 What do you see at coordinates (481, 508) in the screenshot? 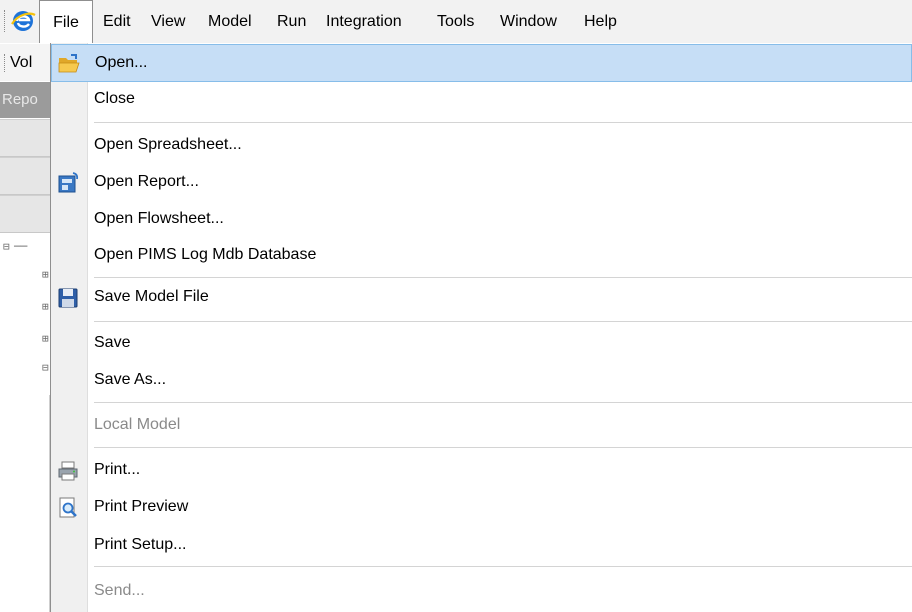
I see `menu-item-print-preview: Print Preview` at bounding box center [481, 508].